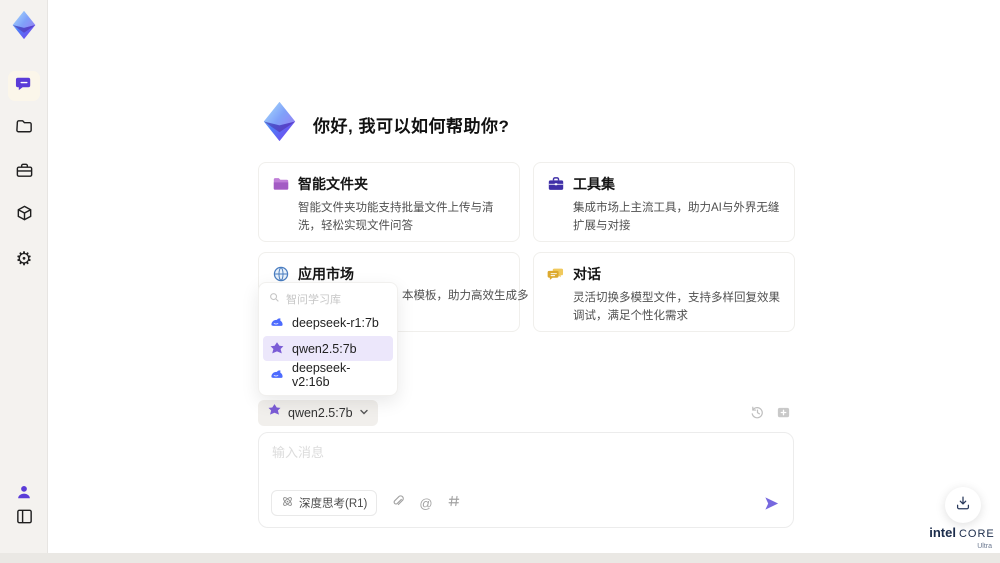  Describe the element at coordinates (326, 274) in the screenshot. I see `card-title: 应用市场` at that location.